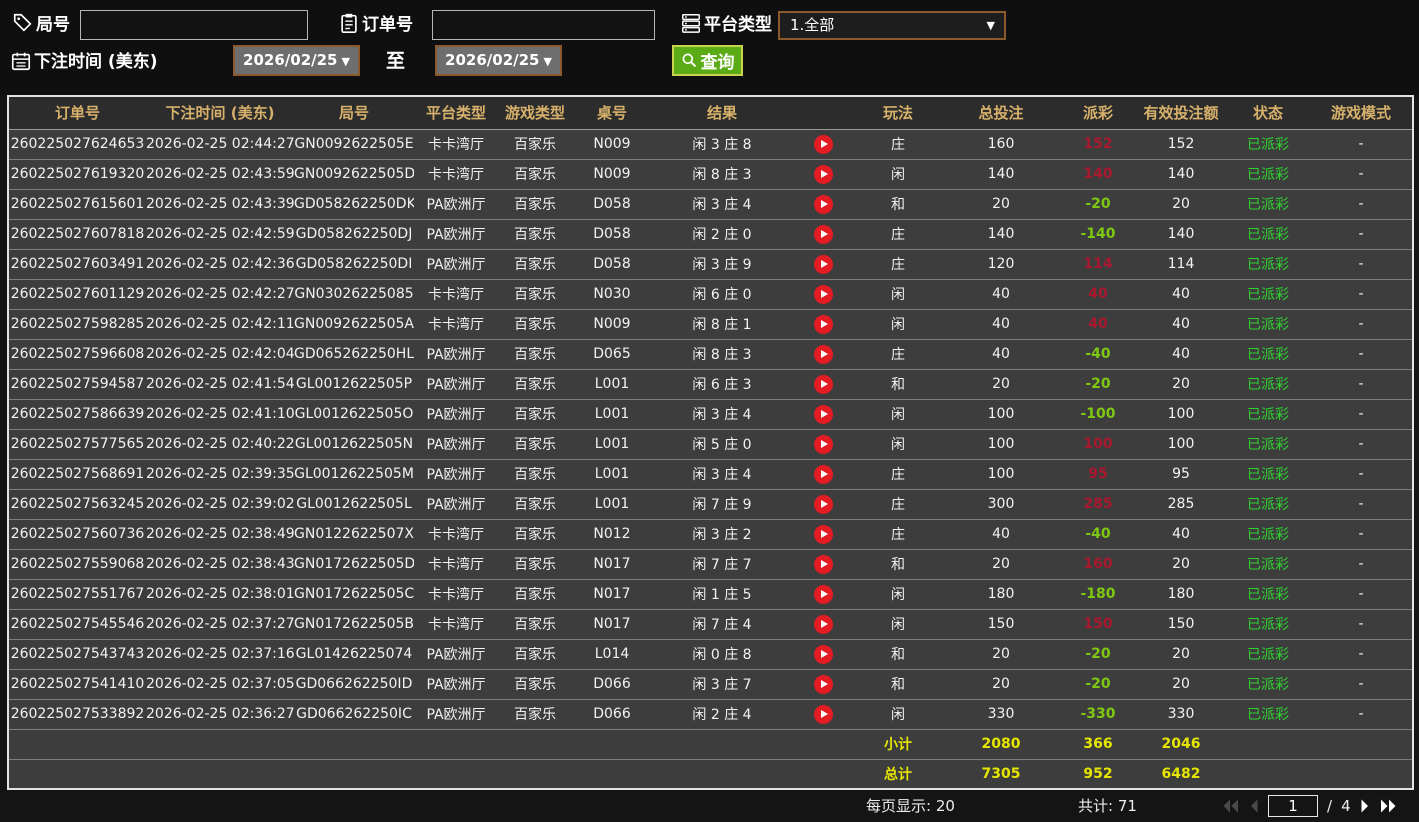 The height and width of the screenshot is (822, 1419). What do you see at coordinates (898, 113) in the screenshot?
I see `col-header-play-method: 玩法` at bounding box center [898, 113].